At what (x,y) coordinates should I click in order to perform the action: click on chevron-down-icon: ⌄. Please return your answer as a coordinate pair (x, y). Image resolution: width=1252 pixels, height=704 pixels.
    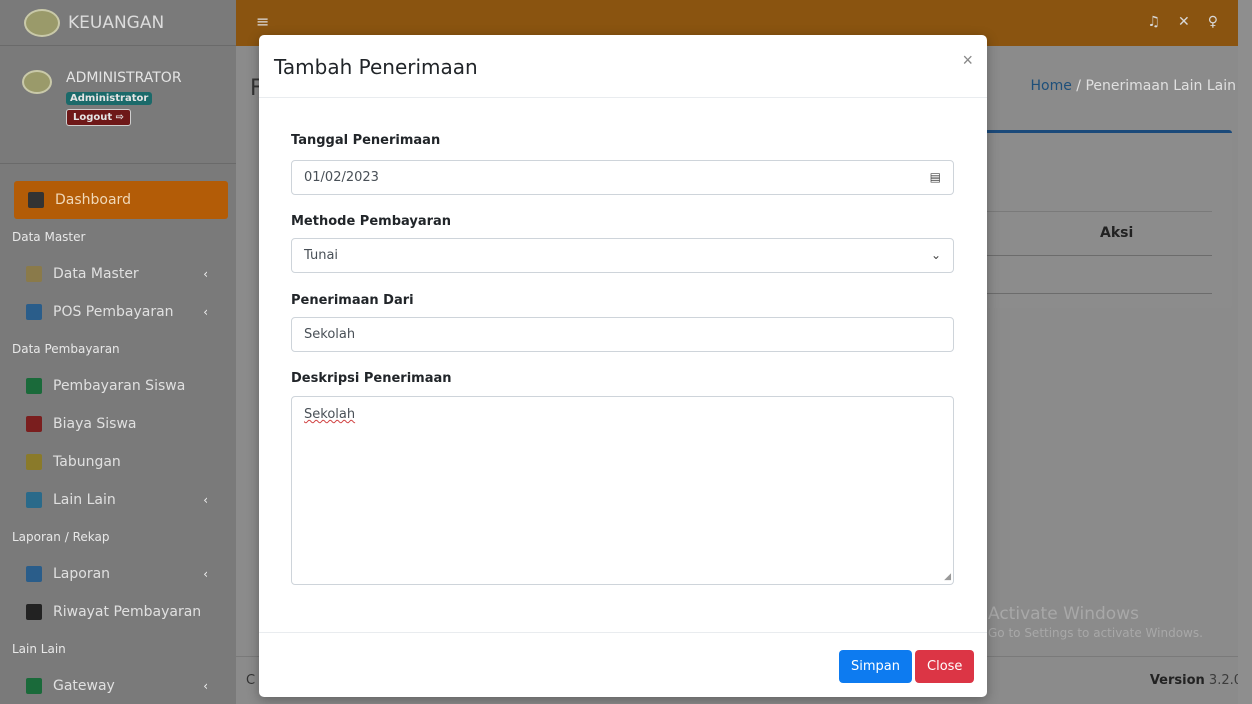
    Looking at the image, I should click on (935, 255).